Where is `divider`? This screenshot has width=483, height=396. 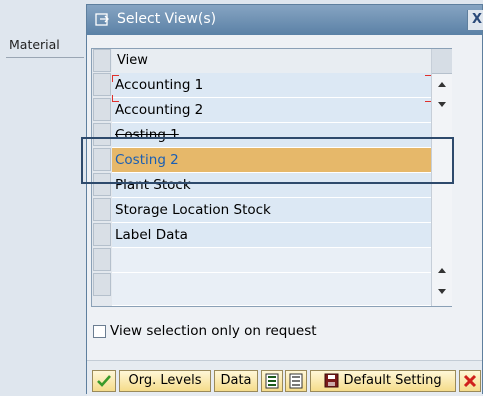 divider is located at coordinates (45, 57).